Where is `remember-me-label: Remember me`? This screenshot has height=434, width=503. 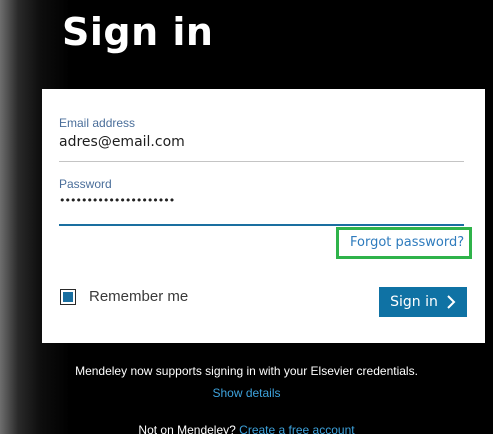
remember-me-label: Remember me is located at coordinates (138, 296).